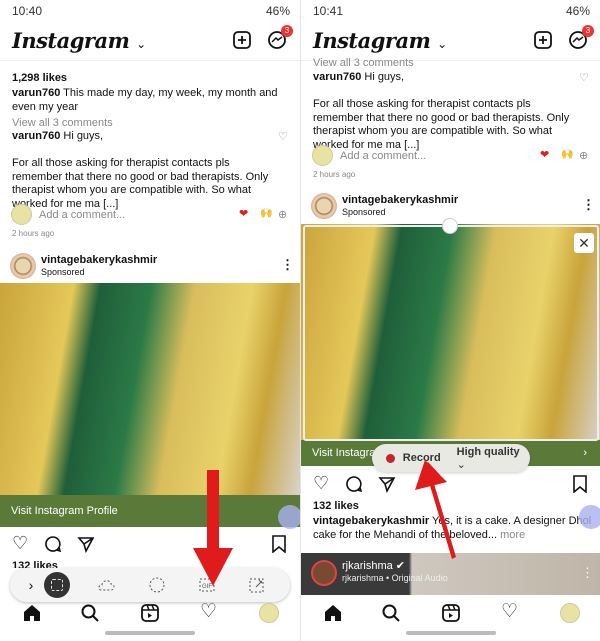 This screenshot has height=641, width=600. What do you see at coordinates (512, 535) in the screenshot?
I see `more-link: more` at bounding box center [512, 535].